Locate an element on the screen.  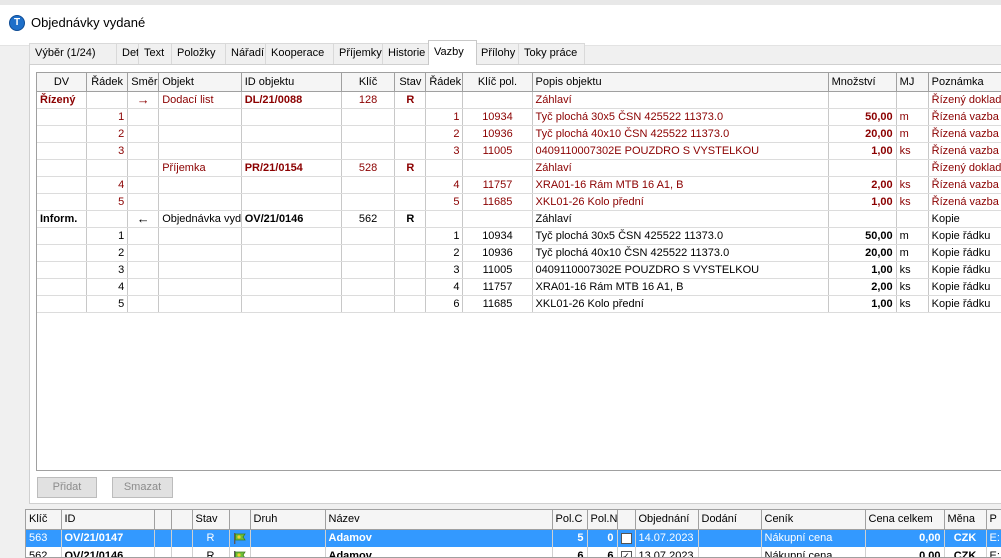
checkbox is located at coordinates (626, 538).